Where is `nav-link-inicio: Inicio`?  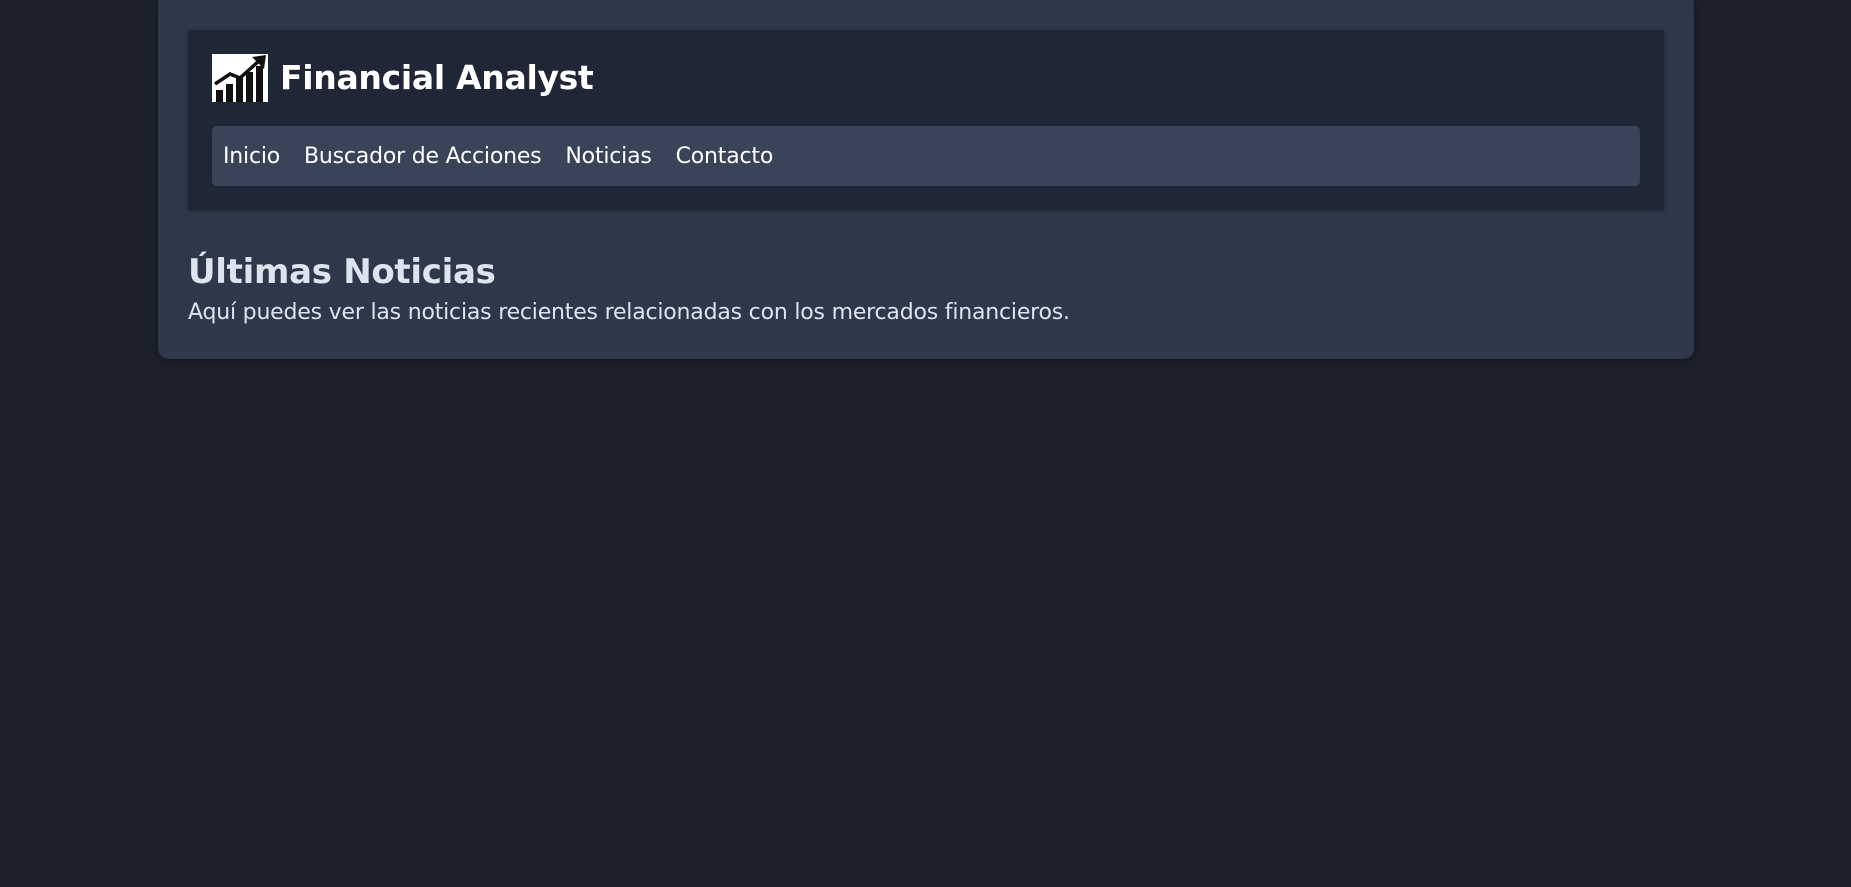
nav-link-inicio: Inicio is located at coordinates (251, 156).